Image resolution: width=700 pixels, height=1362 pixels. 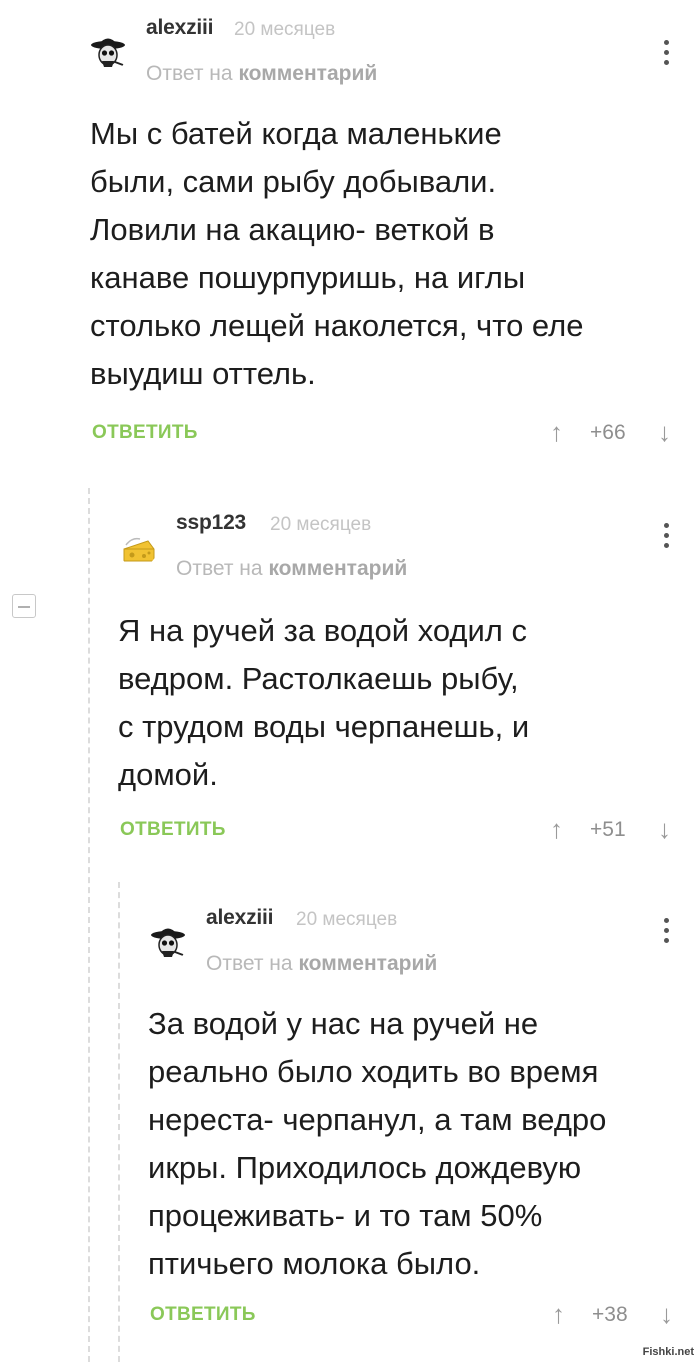 I want to click on comment-score: +66, so click(x=608, y=432).